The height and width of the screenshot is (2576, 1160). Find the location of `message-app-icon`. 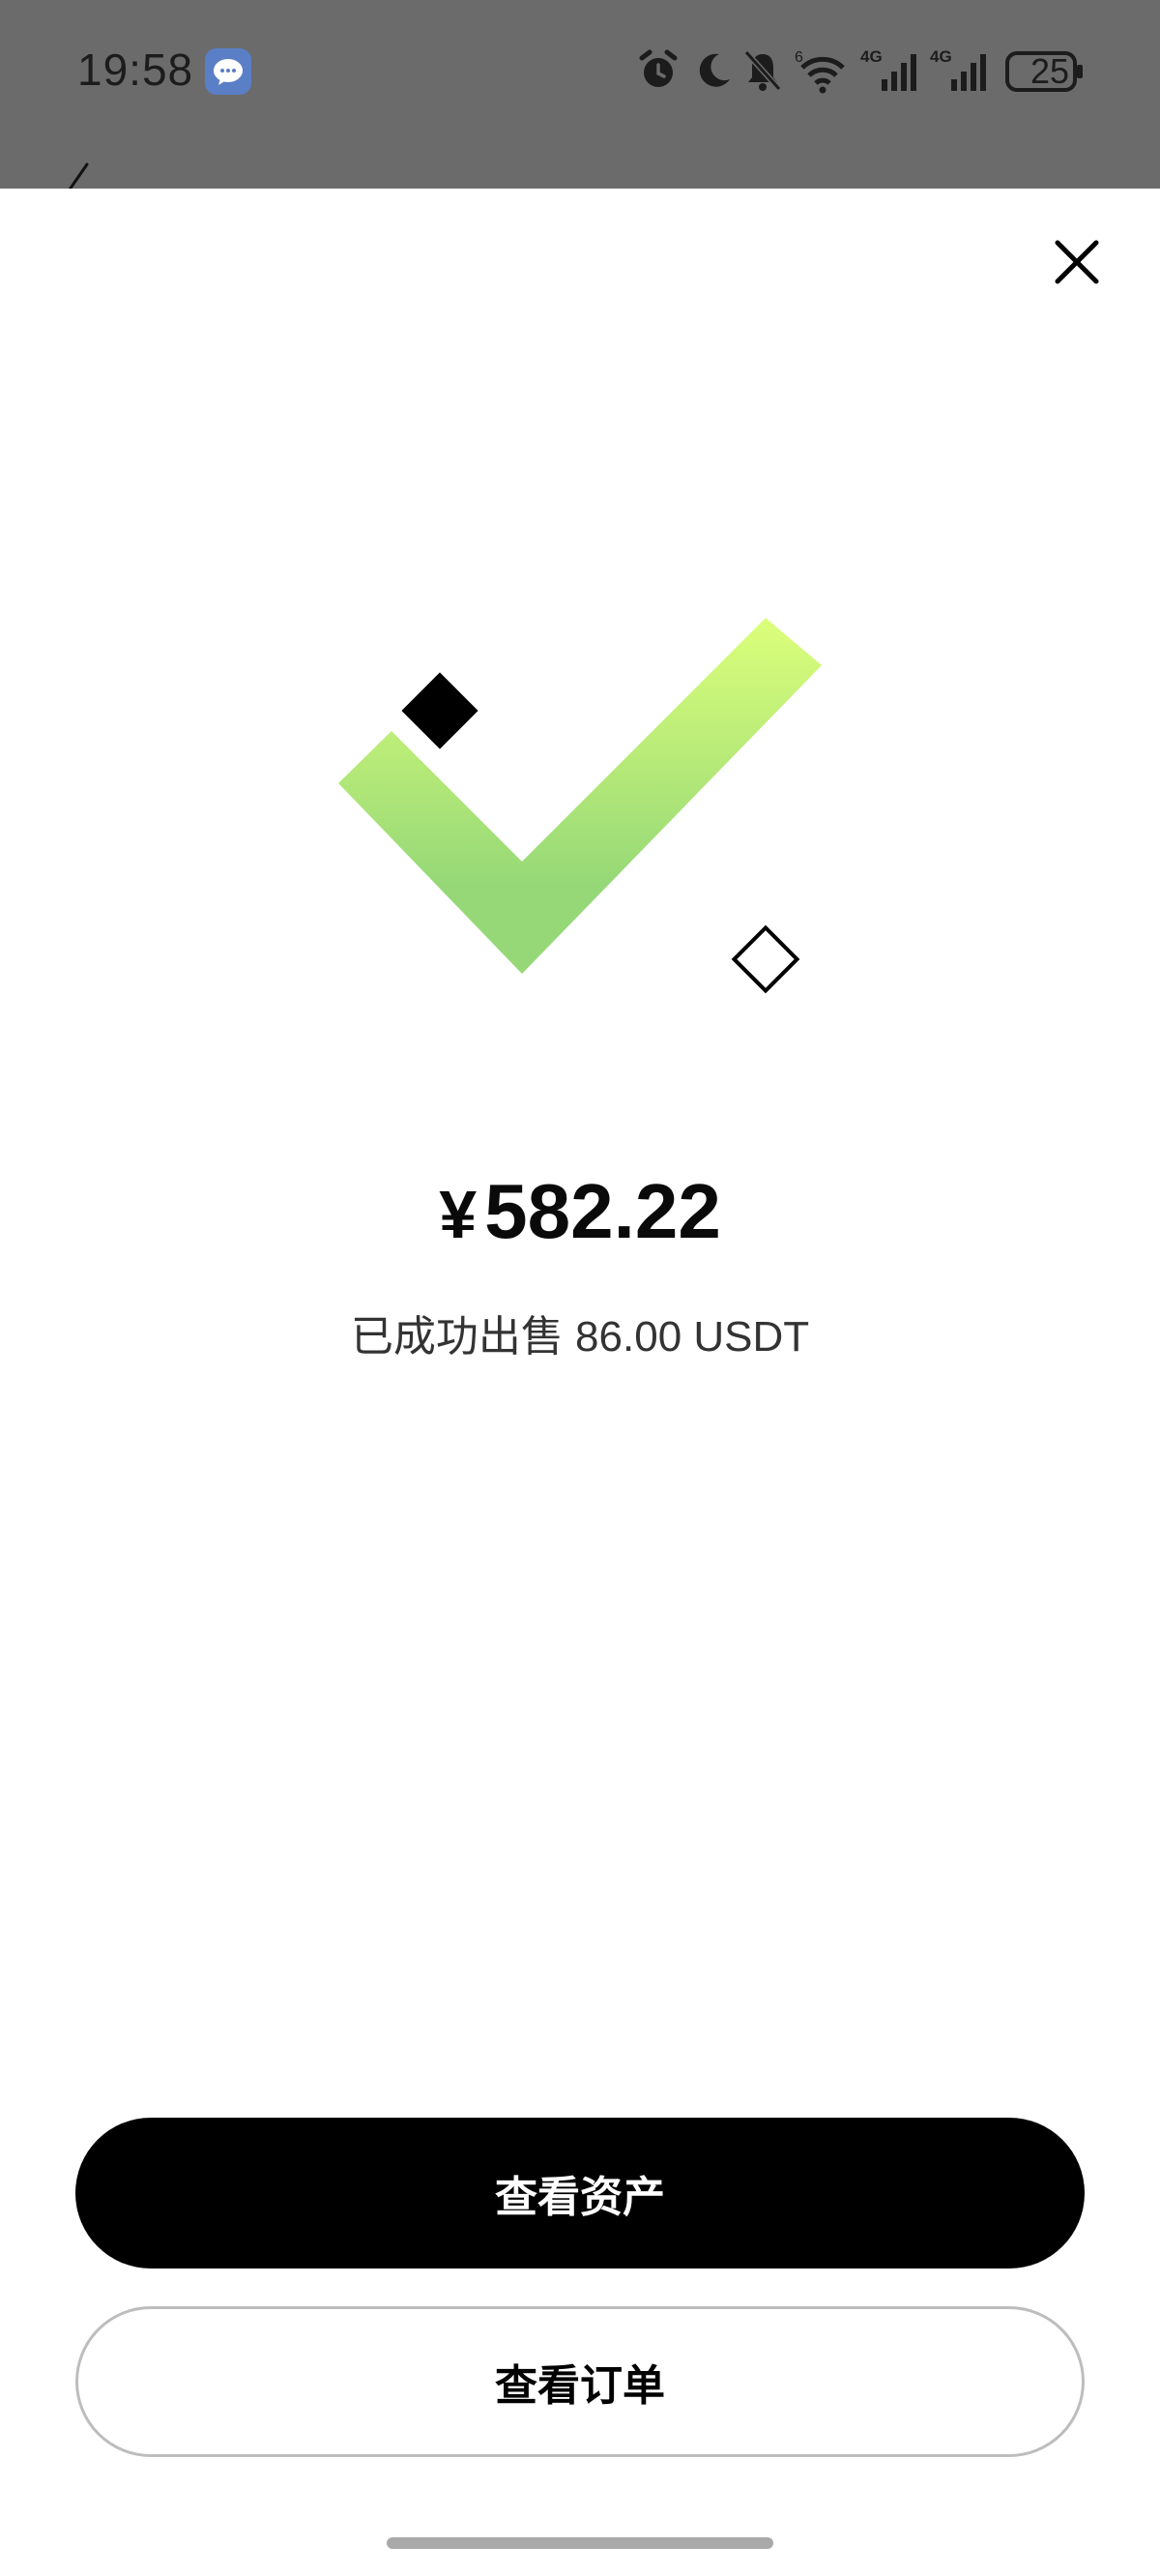

message-app-icon is located at coordinates (228, 71).